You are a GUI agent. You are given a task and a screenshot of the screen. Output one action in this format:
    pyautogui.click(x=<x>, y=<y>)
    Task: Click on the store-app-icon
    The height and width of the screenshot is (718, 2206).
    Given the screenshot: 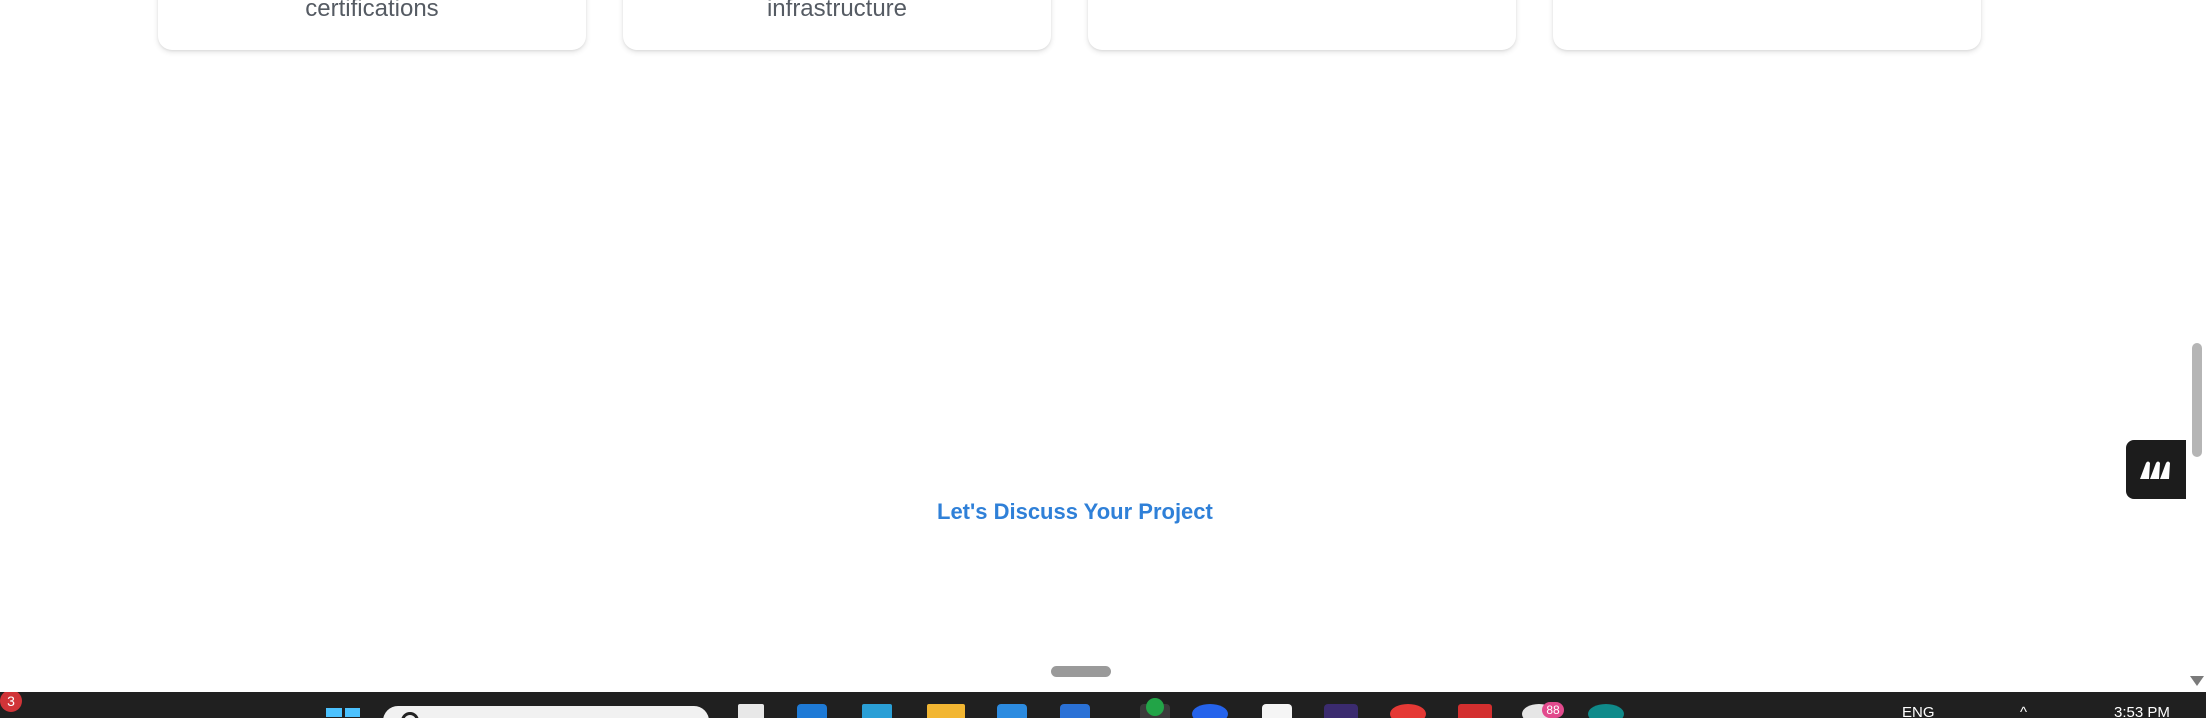 What is the action you would take?
    pyautogui.click(x=877, y=711)
    